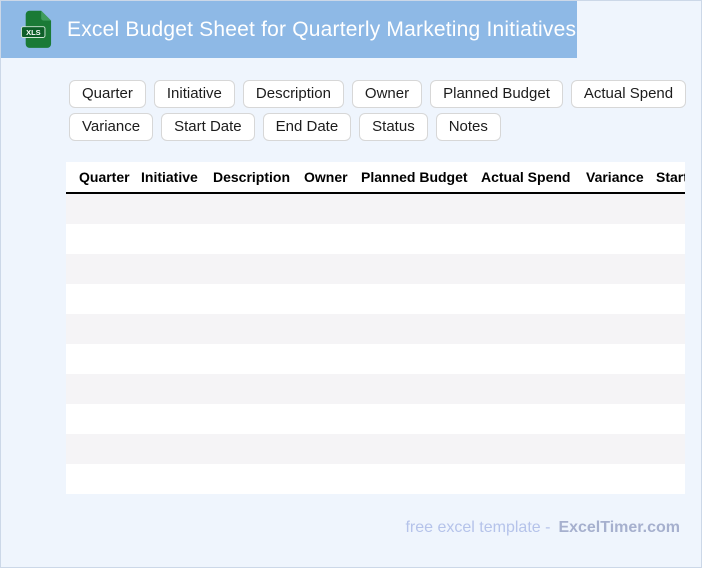  What do you see at coordinates (468, 127) in the screenshot?
I see `chip-notes: Notes` at bounding box center [468, 127].